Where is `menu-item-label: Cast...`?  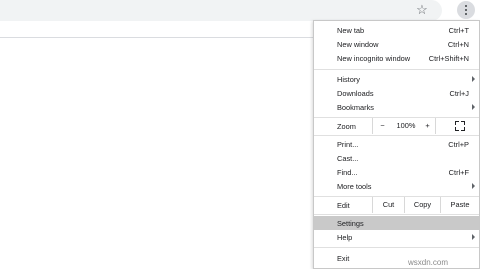 menu-item-label: Cast... is located at coordinates (348, 158).